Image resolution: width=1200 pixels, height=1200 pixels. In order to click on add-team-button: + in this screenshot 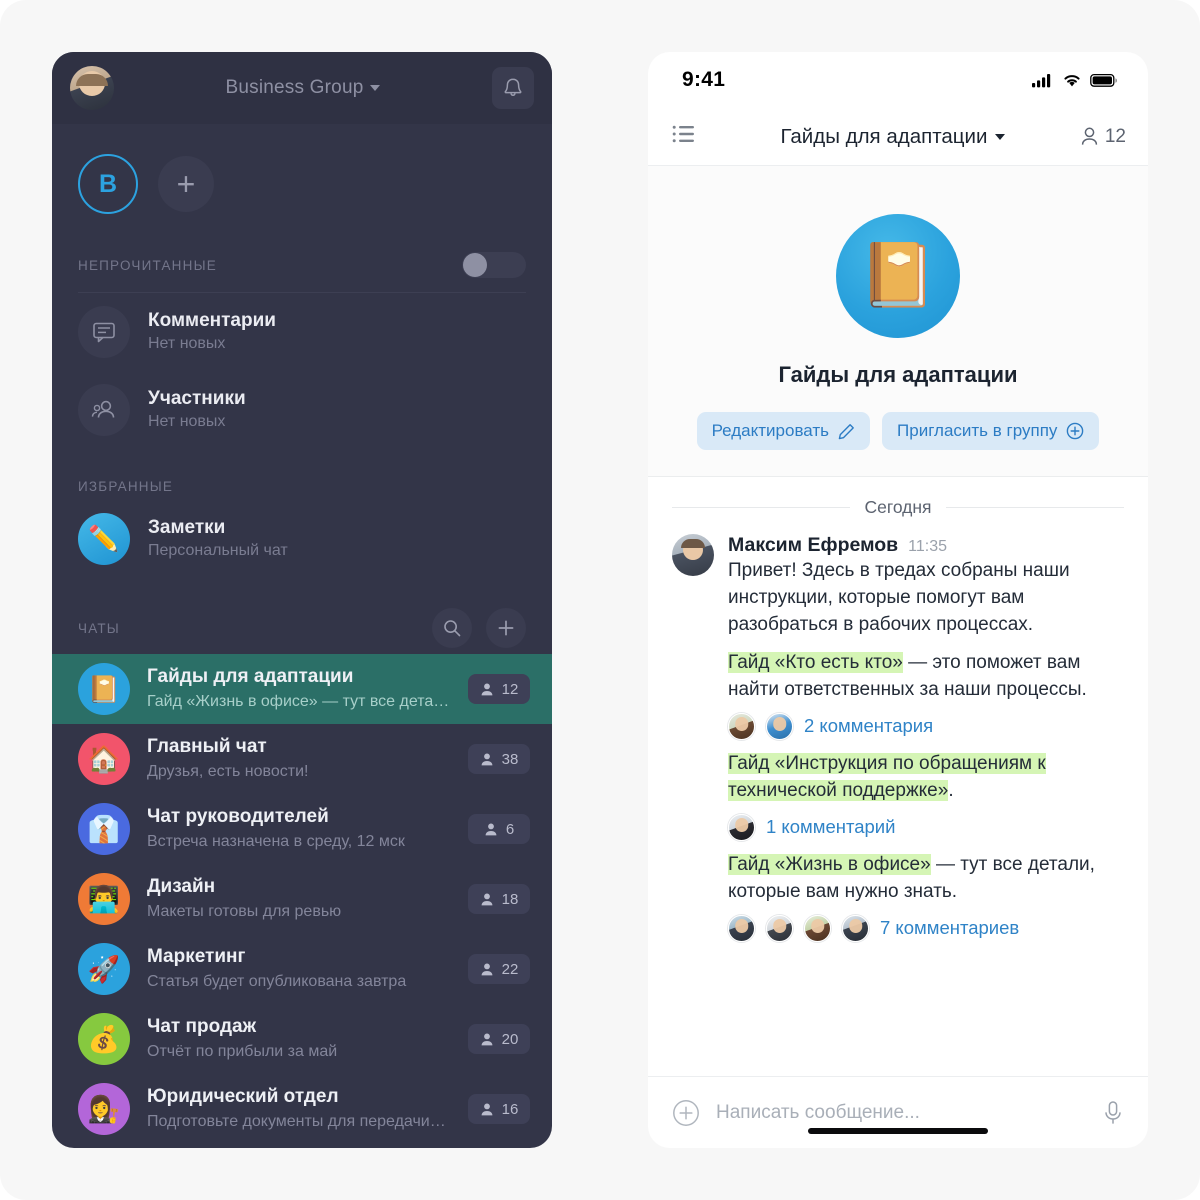, I will do `click(186, 184)`.